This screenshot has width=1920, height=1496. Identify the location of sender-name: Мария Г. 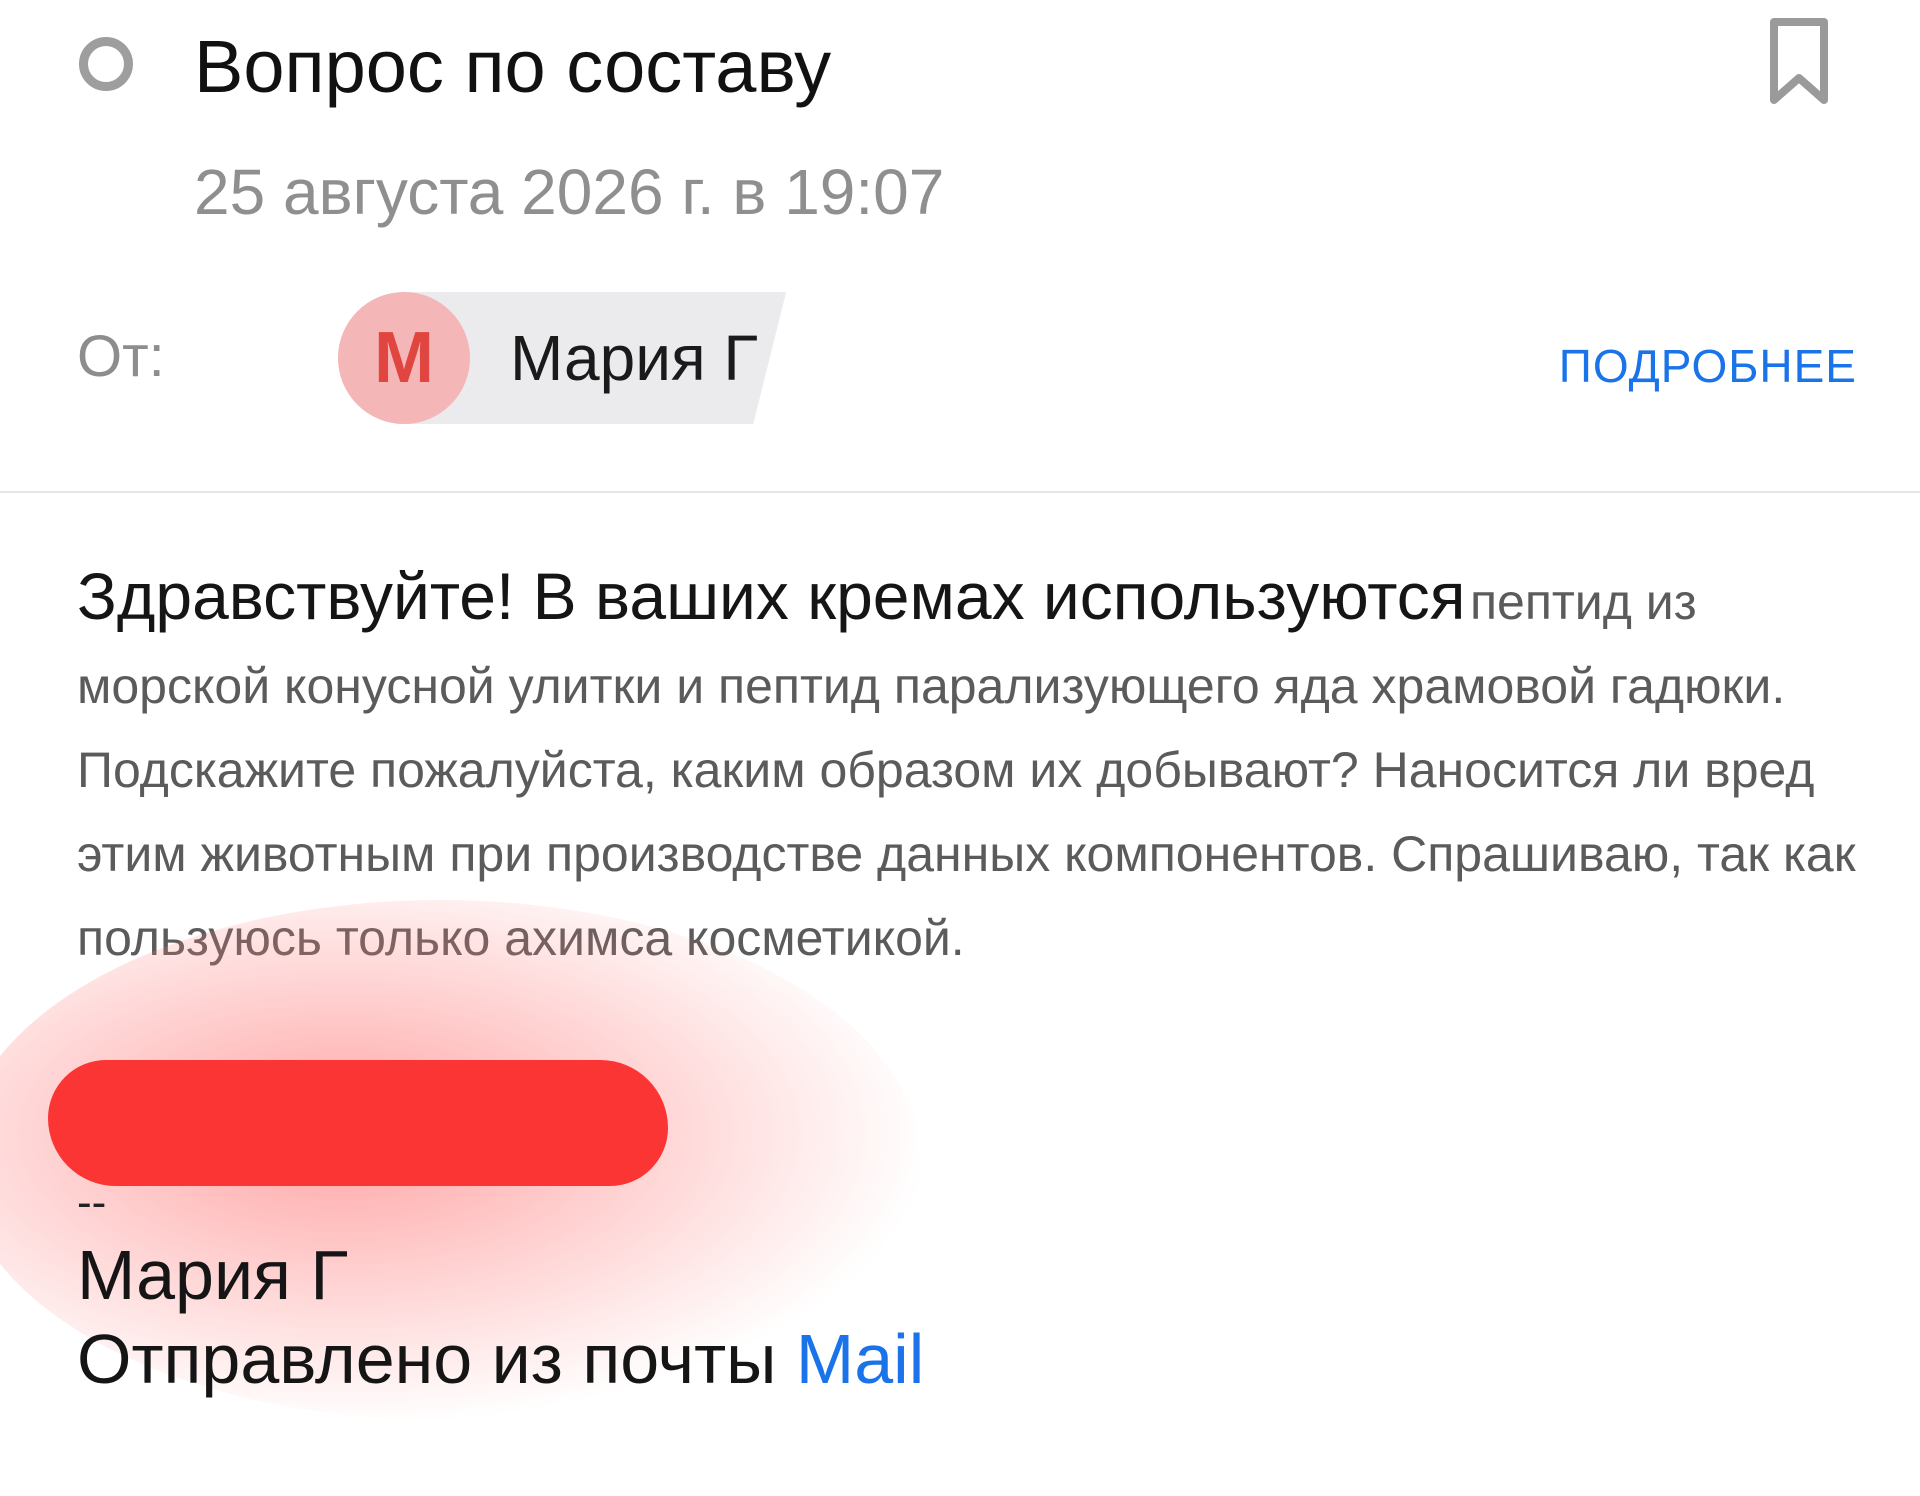
(634, 358).